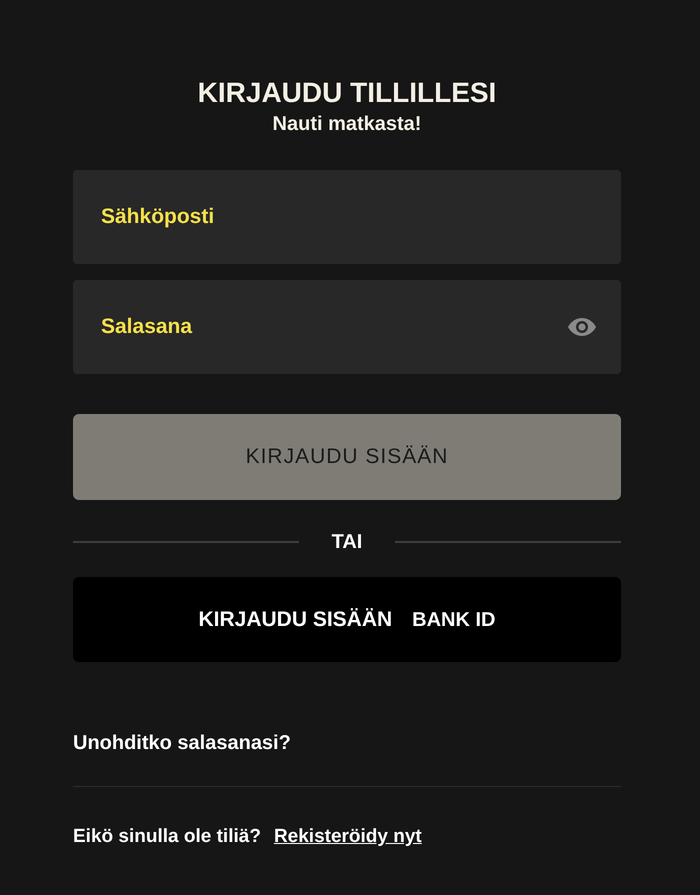  I want to click on register-link: Rekisteröidy nyt, so click(348, 837).